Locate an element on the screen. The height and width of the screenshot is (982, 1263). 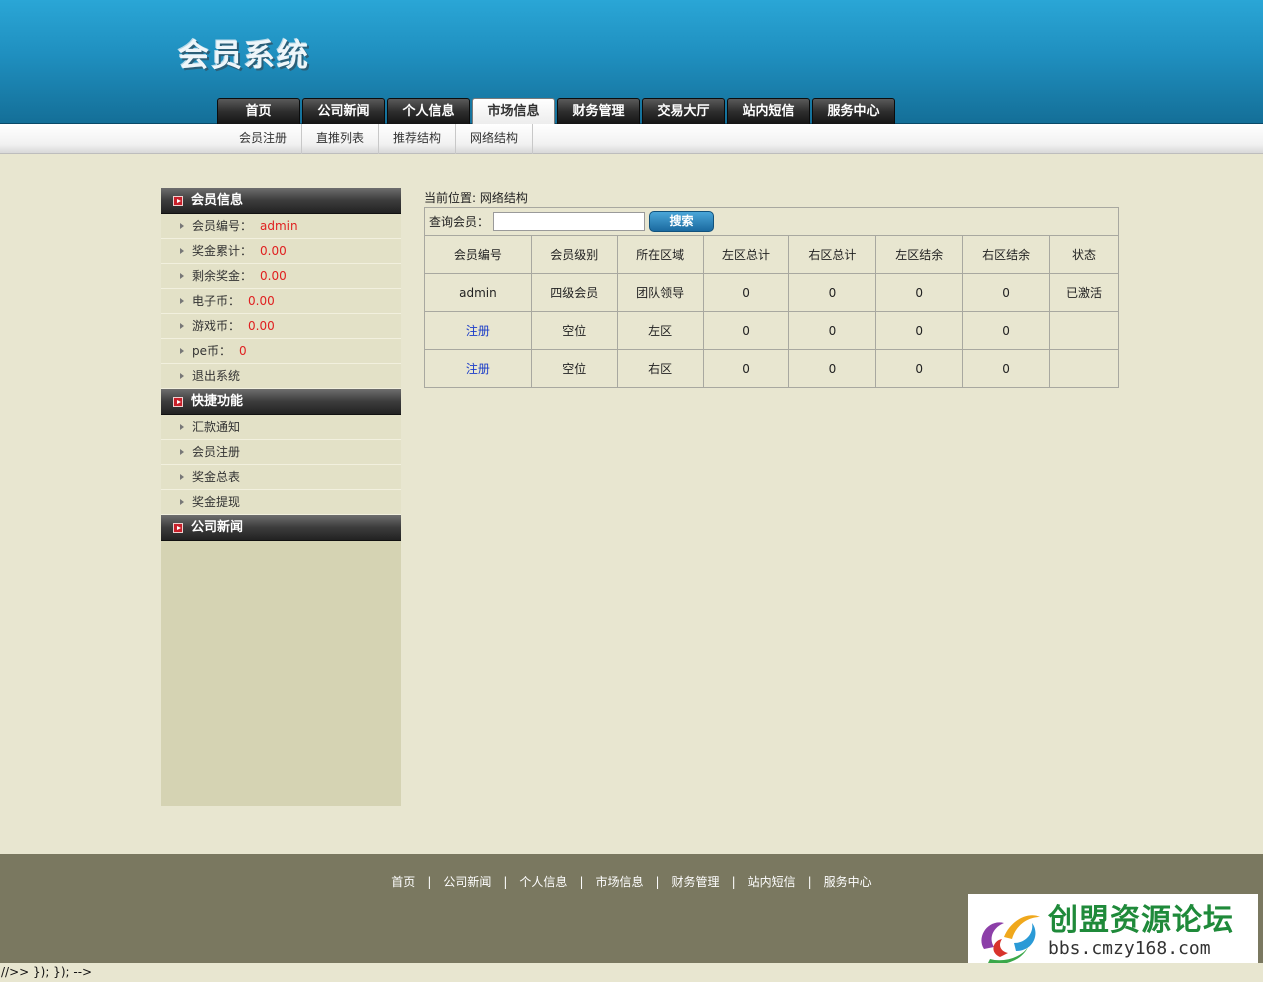
sidebar-item-e-coin: 电子币： 0.00 is located at coordinates (281, 301).